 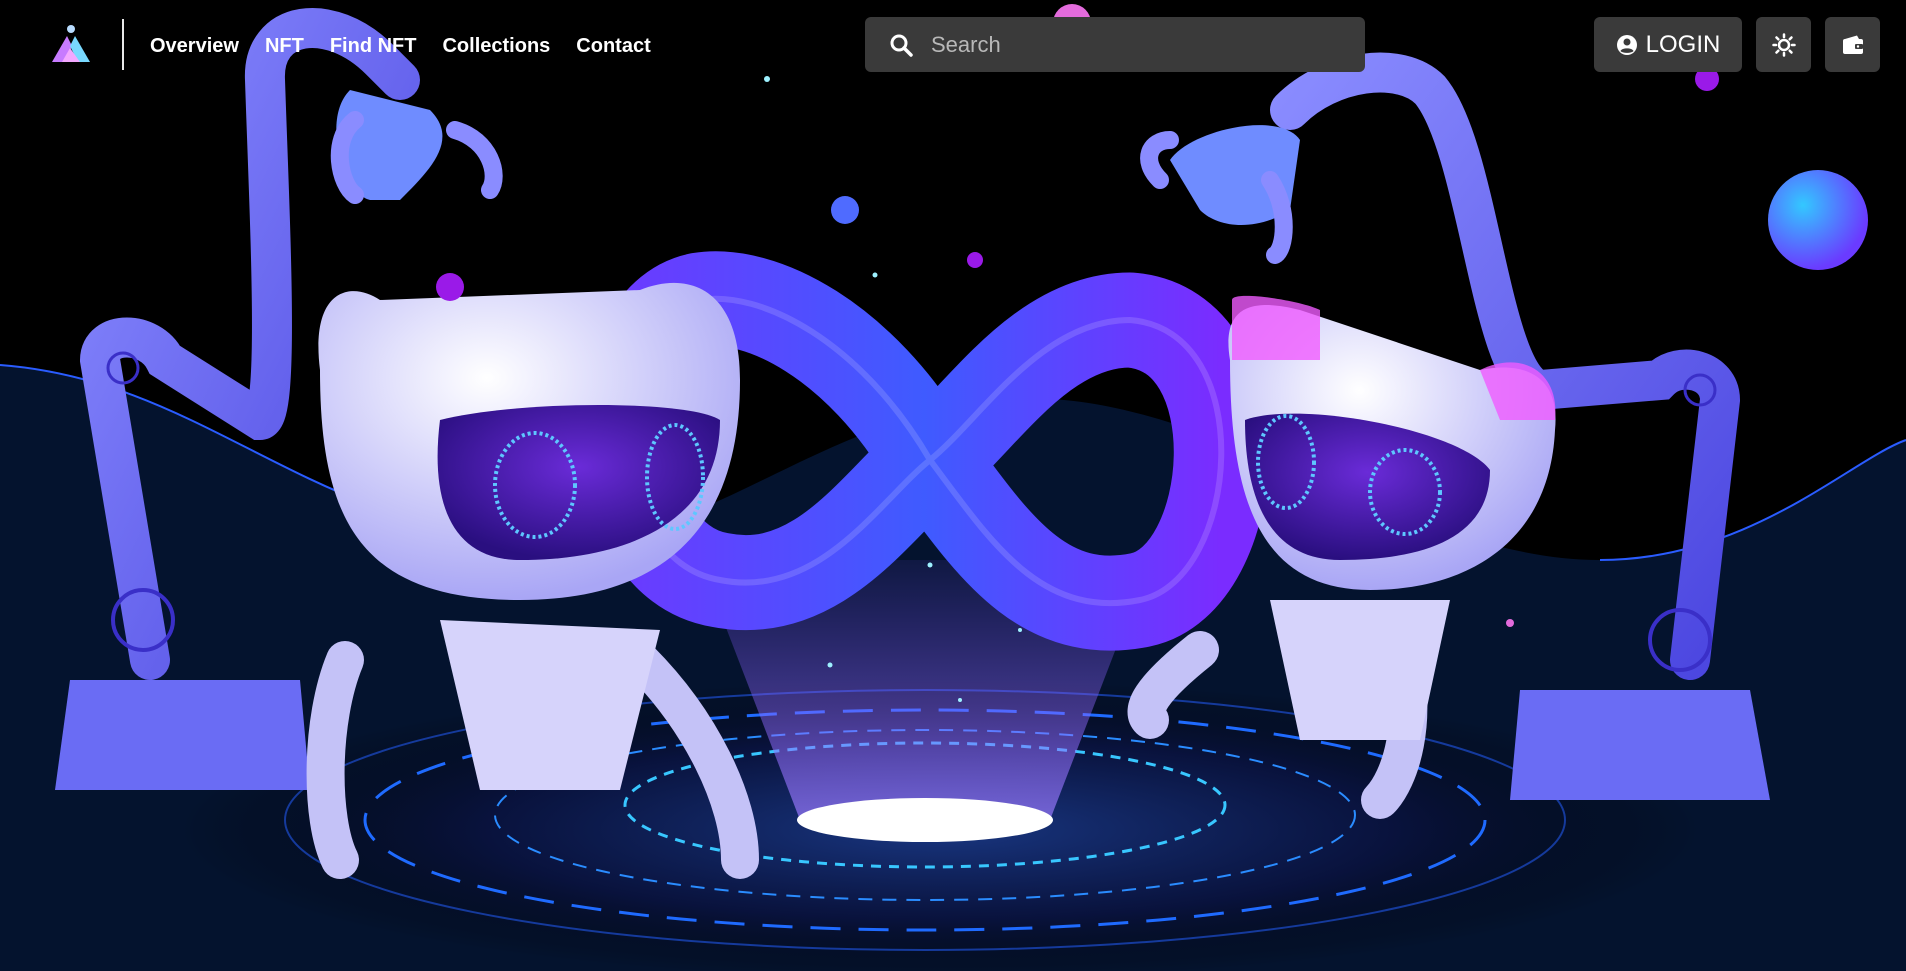 I want to click on theme-toggle-button, so click(x=1783, y=44).